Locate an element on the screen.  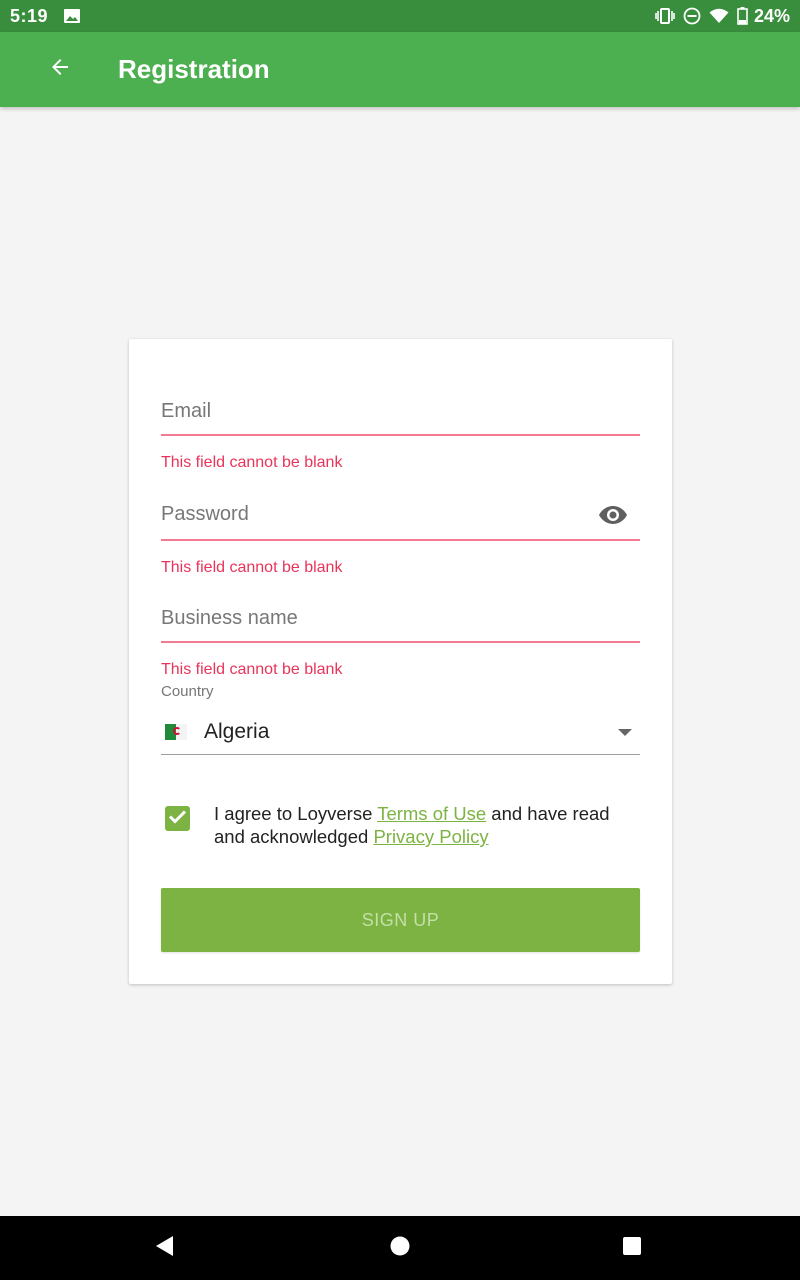
country-value: Algeria is located at coordinates (237, 731).